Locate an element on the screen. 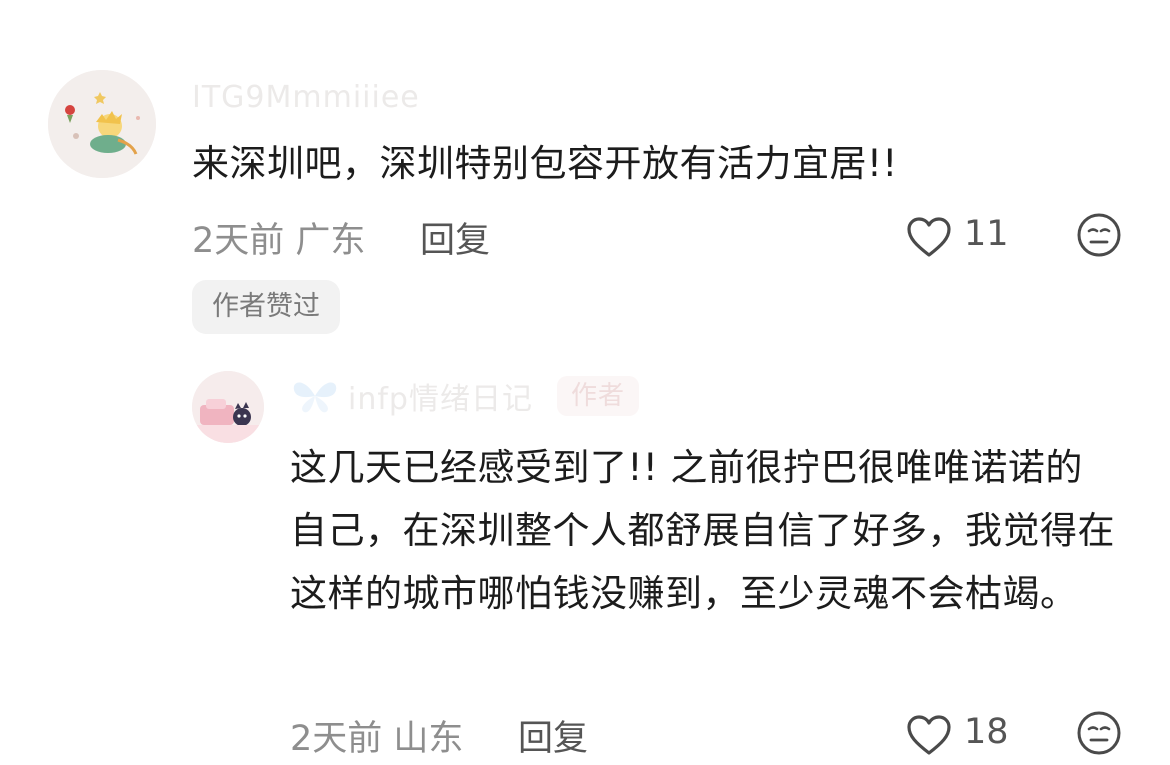 This screenshot has height=765, width=1170. author-liked-badge: 作者赞过 is located at coordinates (266, 307).